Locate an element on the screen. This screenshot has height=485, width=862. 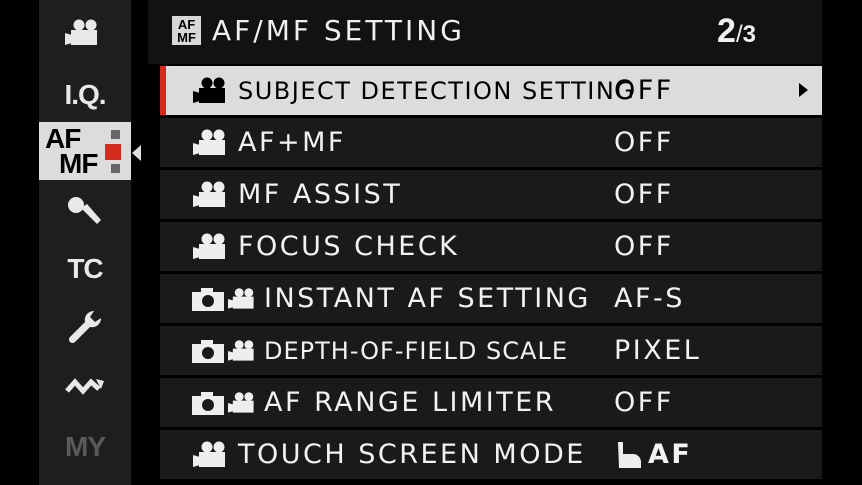
menu-row-subject-detection: SUBJECT DETECTION SETTING OFF is located at coordinates (491, 90).